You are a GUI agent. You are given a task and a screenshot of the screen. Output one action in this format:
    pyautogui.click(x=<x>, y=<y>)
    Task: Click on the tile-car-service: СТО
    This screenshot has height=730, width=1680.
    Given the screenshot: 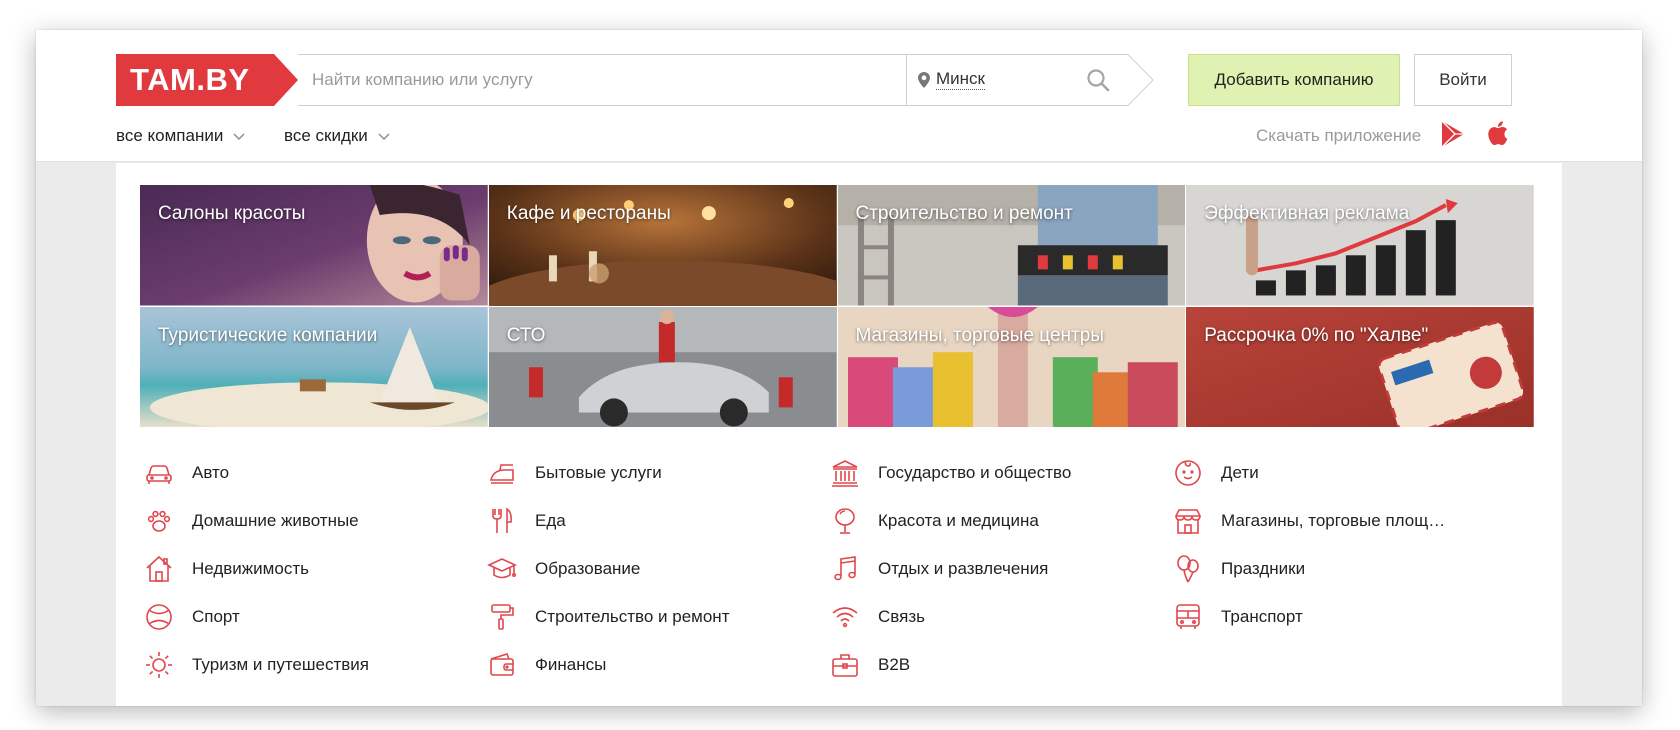 What is the action you would take?
    pyautogui.click(x=662, y=366)
    